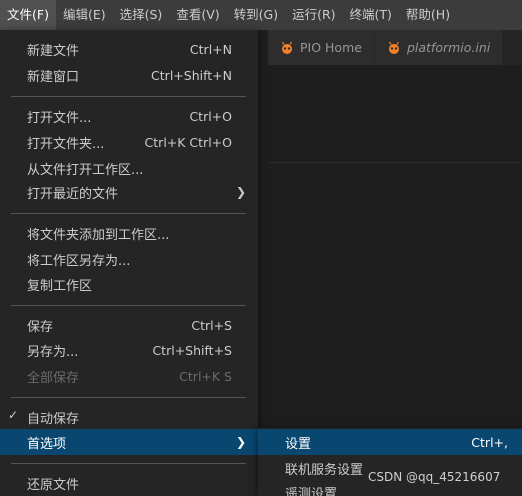  I want to click on menu-item-label: 还原文件, so click(53, 485).